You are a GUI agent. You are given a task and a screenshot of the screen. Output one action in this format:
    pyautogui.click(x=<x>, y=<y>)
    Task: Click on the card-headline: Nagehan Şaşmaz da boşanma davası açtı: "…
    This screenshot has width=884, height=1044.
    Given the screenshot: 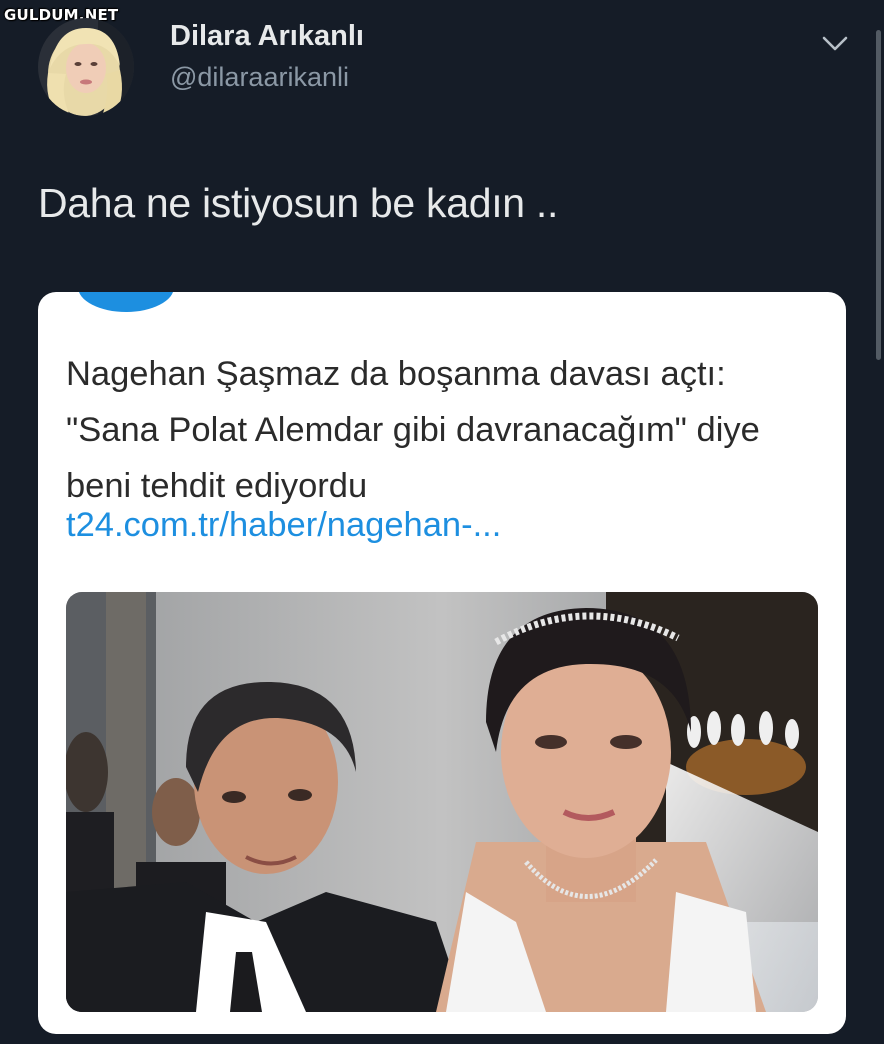 What is the action you would take?
    pyautogui.click(x=413, y=430)
    